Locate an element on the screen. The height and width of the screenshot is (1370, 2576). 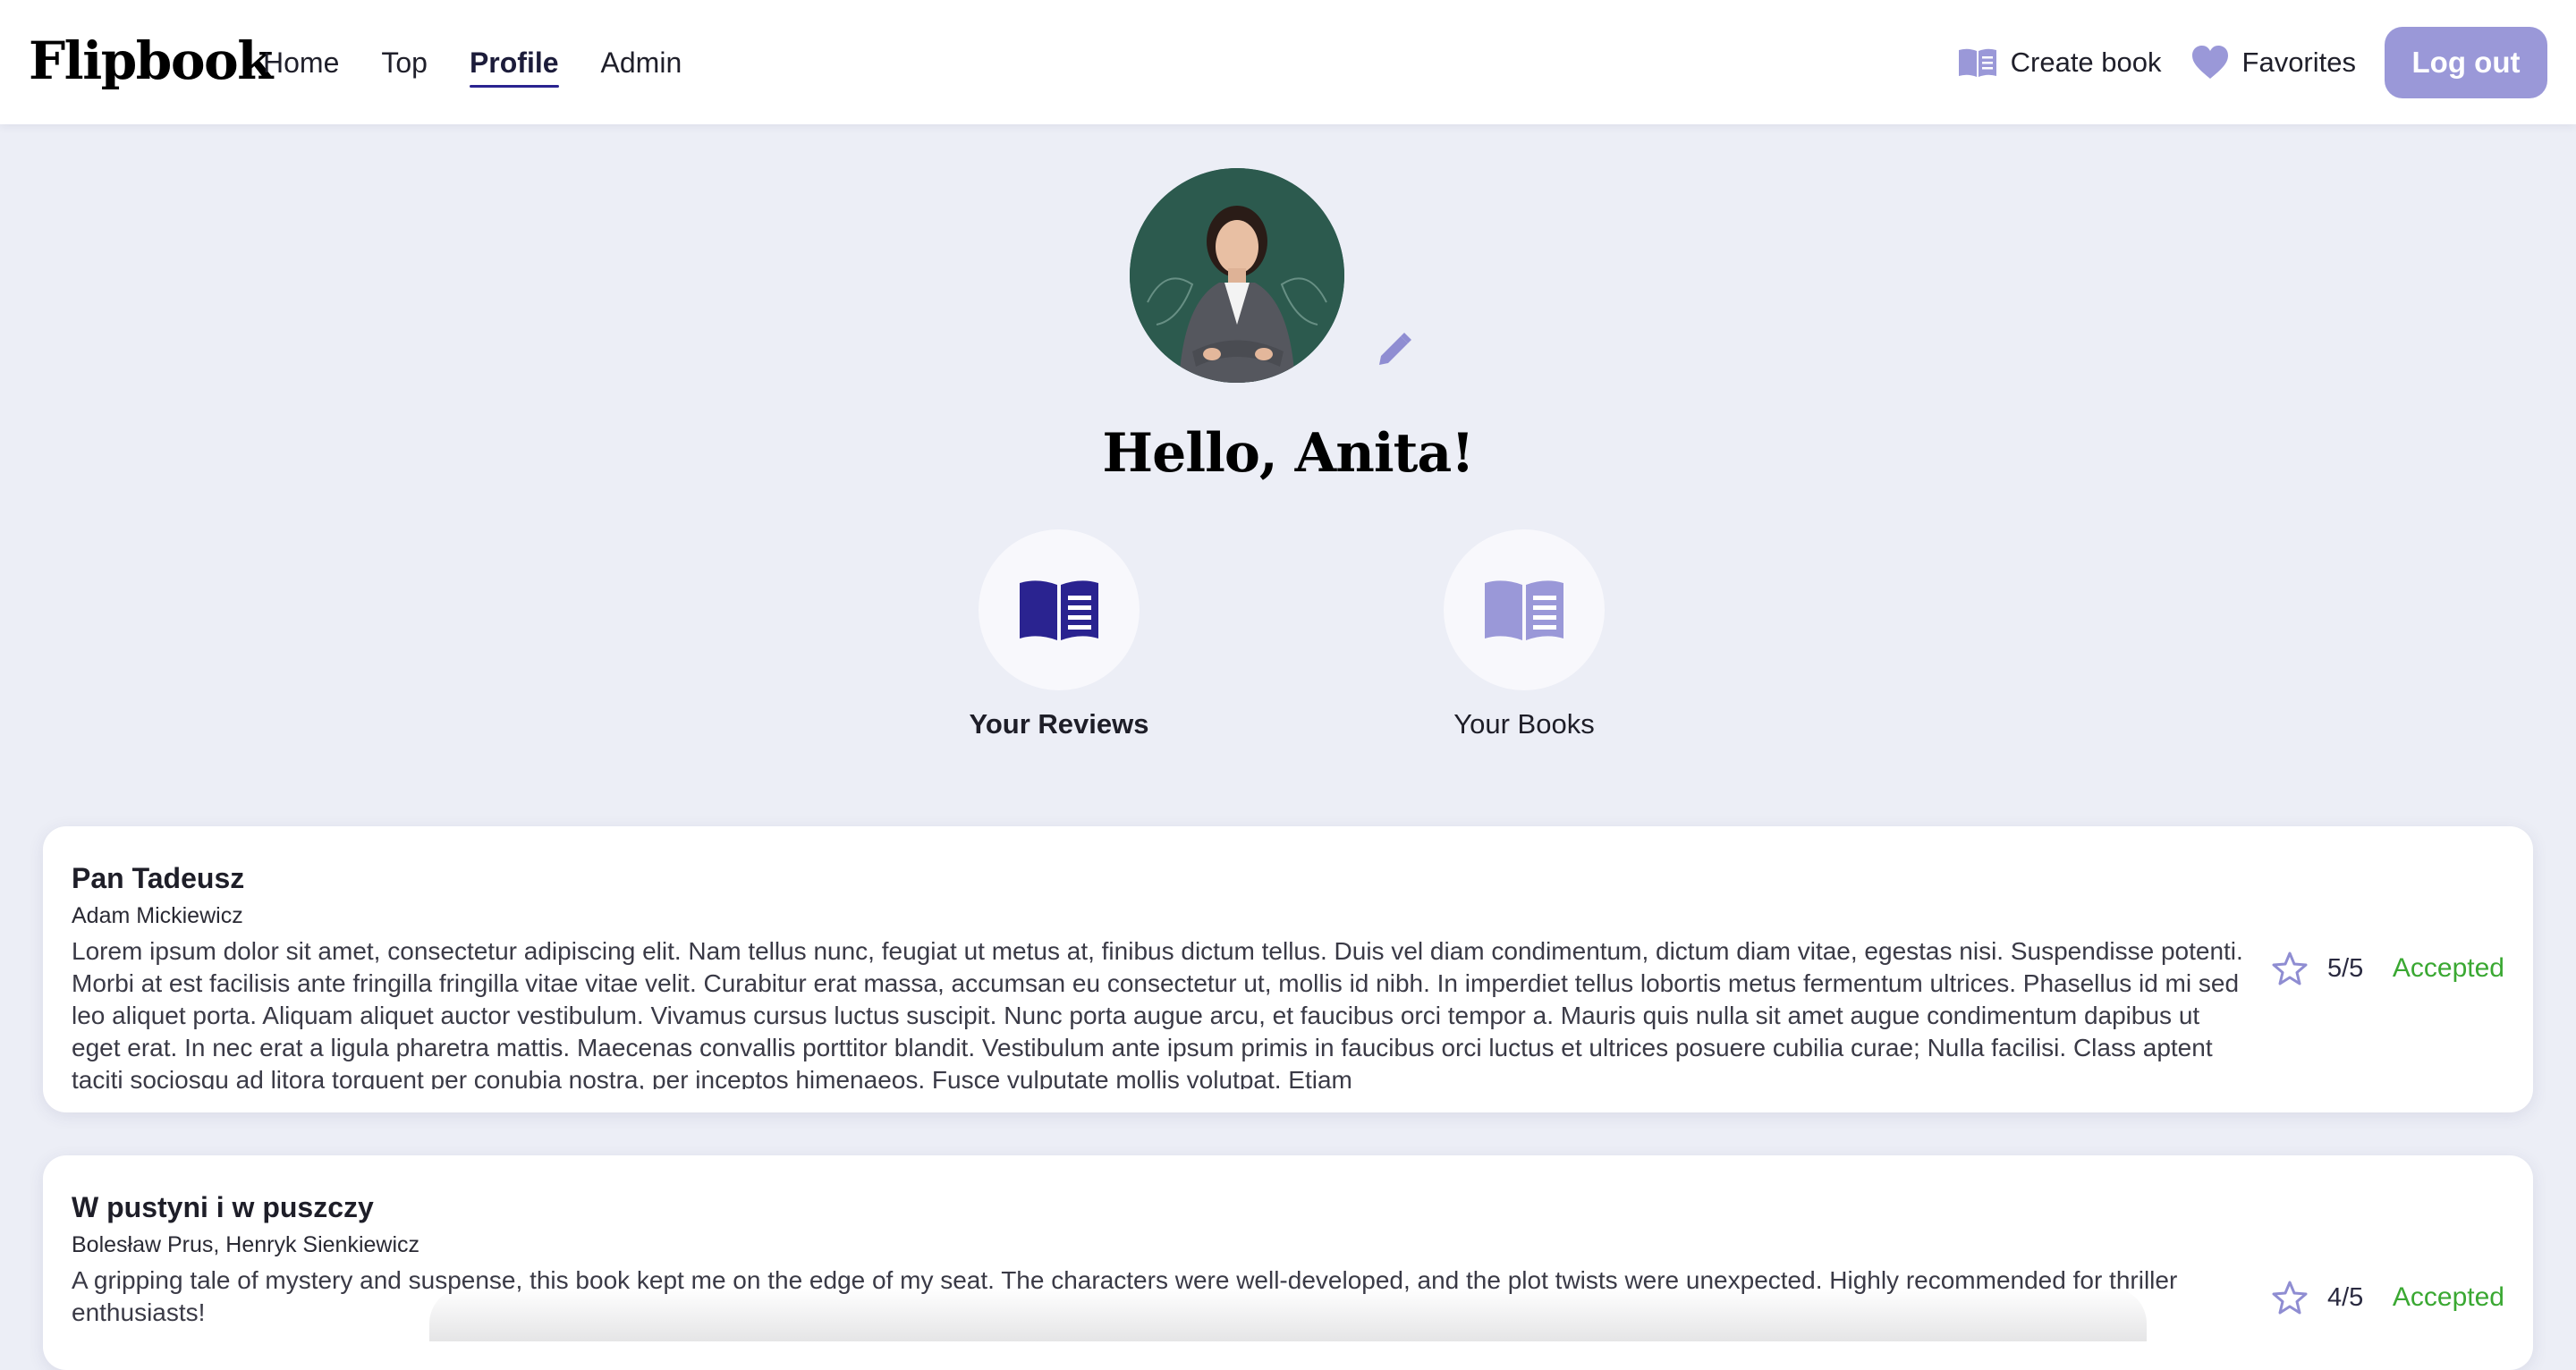
nav-item-profile: Profile is located at coordinates (514, 65).